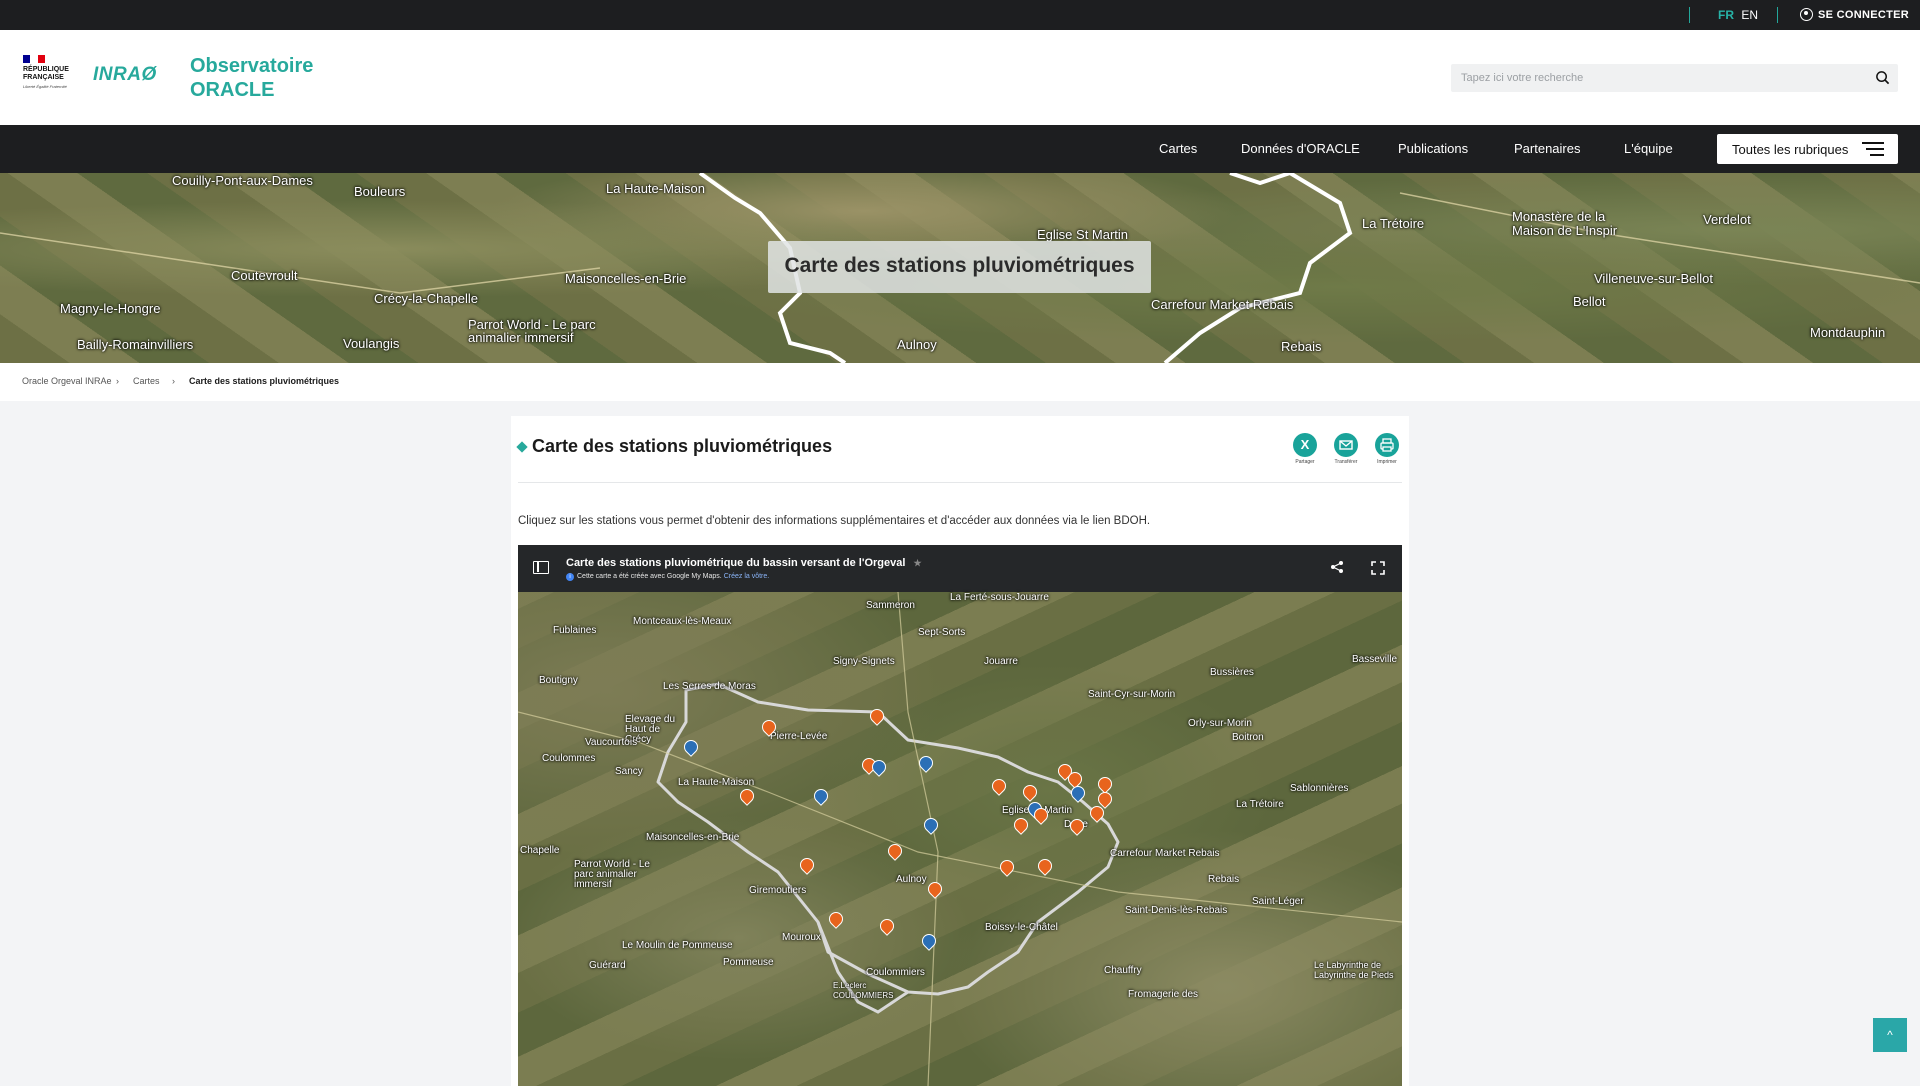 The image size is (1920, 1086). I want to click on map-place-label: Sancy, so click(629, 771).